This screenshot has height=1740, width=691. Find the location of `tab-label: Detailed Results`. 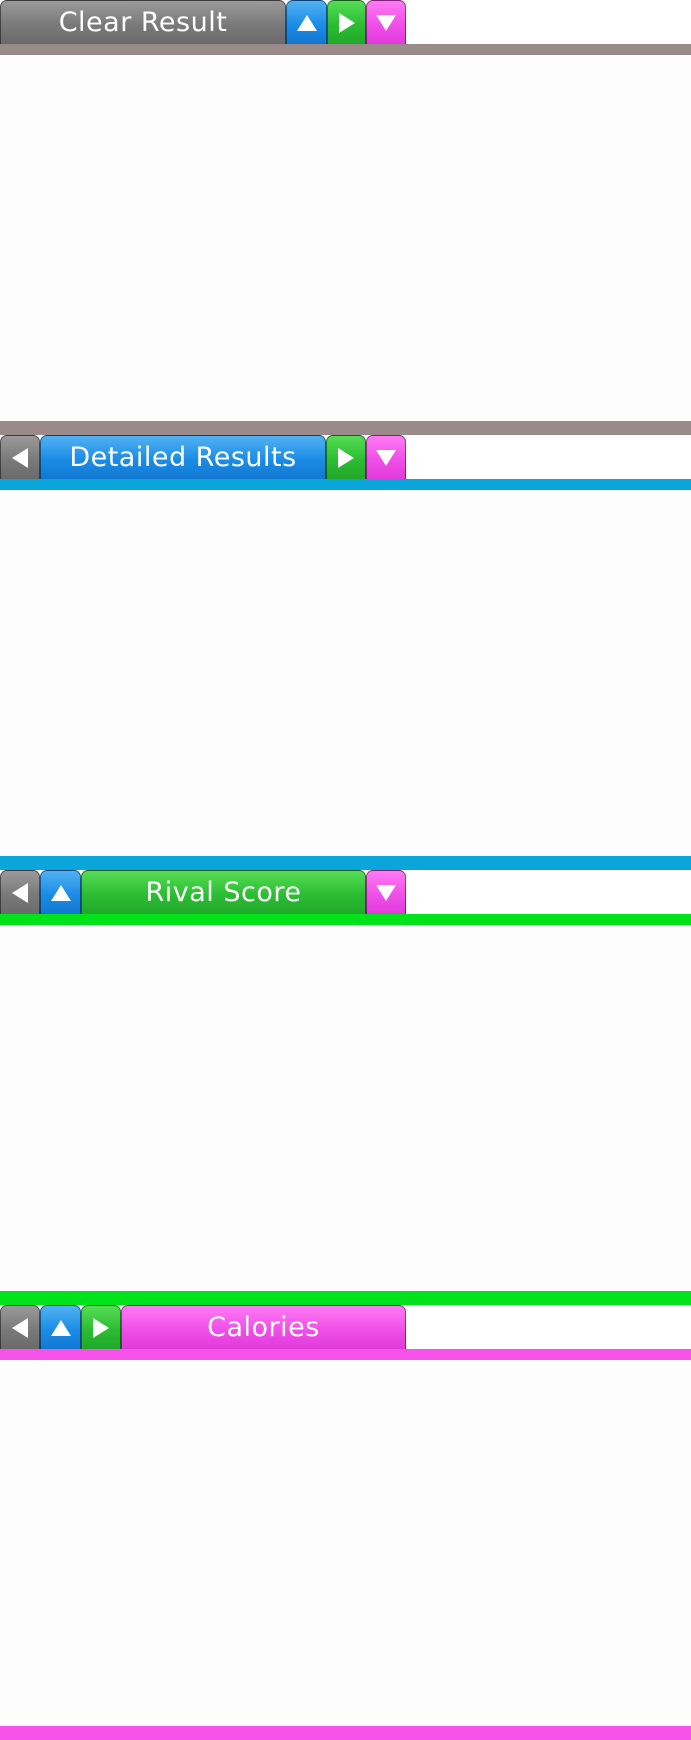

tab-label: Detailed Results is located at coordinates (183, 457).